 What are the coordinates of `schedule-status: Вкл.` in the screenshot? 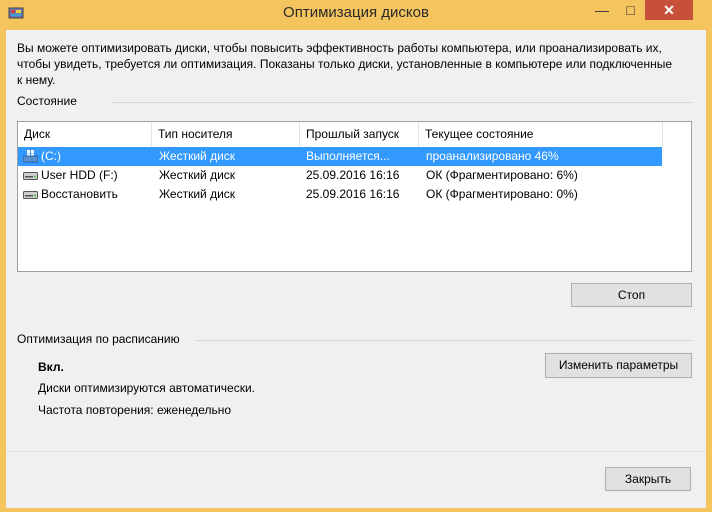 It's located at (51, 367).